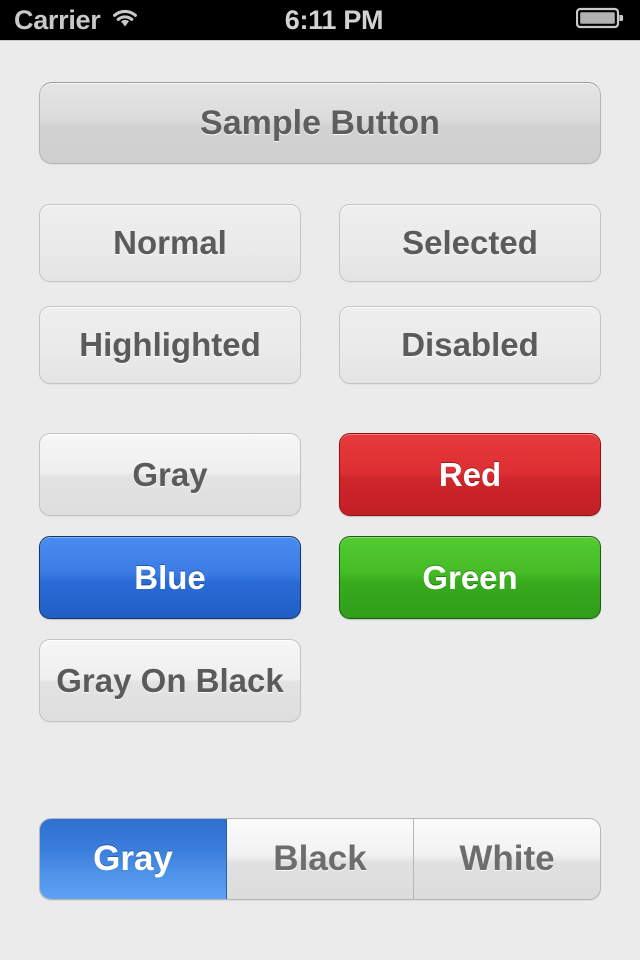  What do you see at coordinates (170, 577) in the screenshot?
I see `blue-color-button: Blue` at bounding box center [170, 577].